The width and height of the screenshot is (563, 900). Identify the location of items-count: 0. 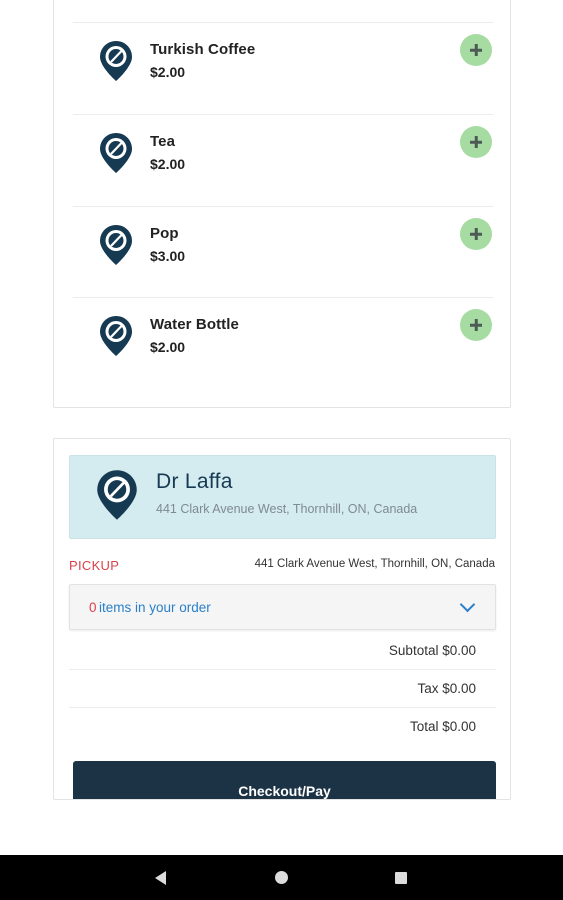
(93, 607).